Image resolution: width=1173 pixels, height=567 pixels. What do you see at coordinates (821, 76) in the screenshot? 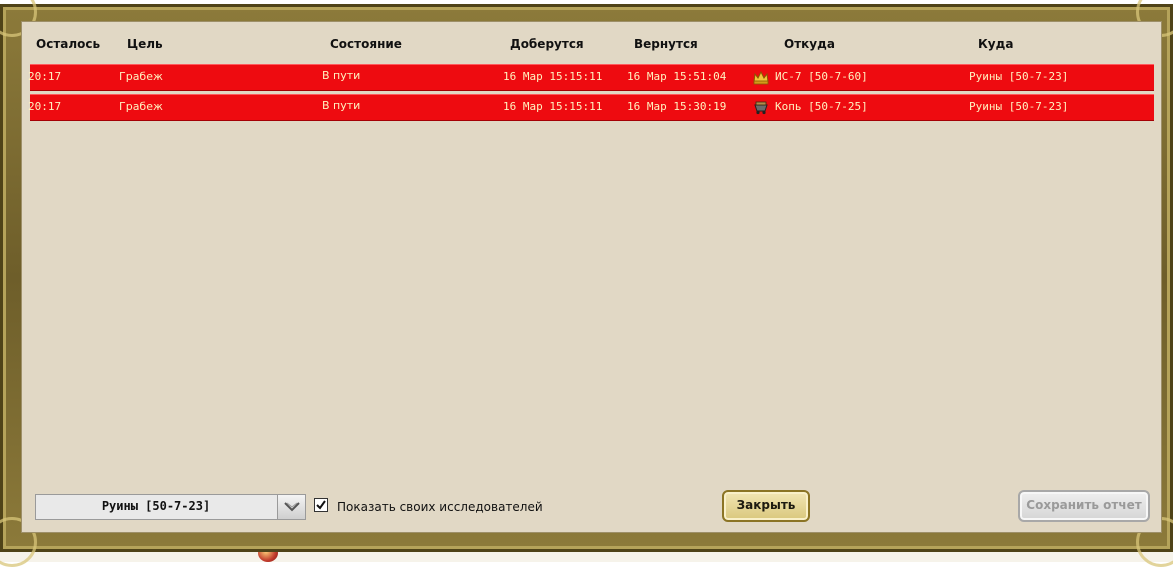
I see `cell-from: ИС-7 [50-7-60]` at bounding box center [821, 76].